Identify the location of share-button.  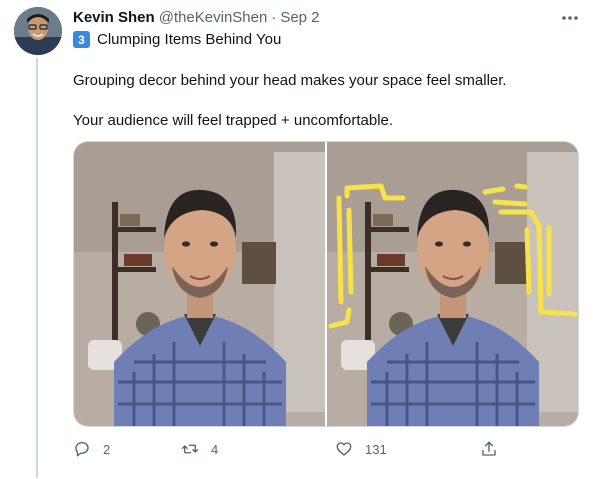
(489, 449).